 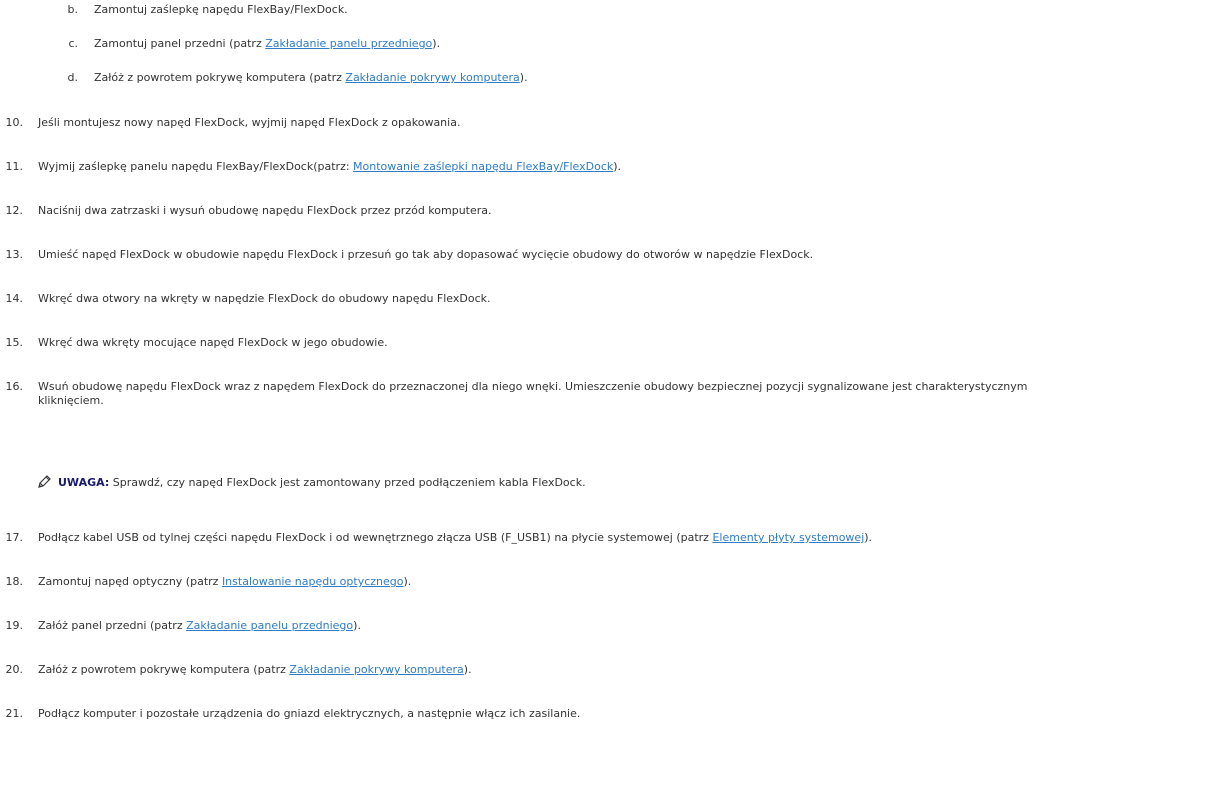 I want to click on step-number: 19., so click(x=14, y=625).